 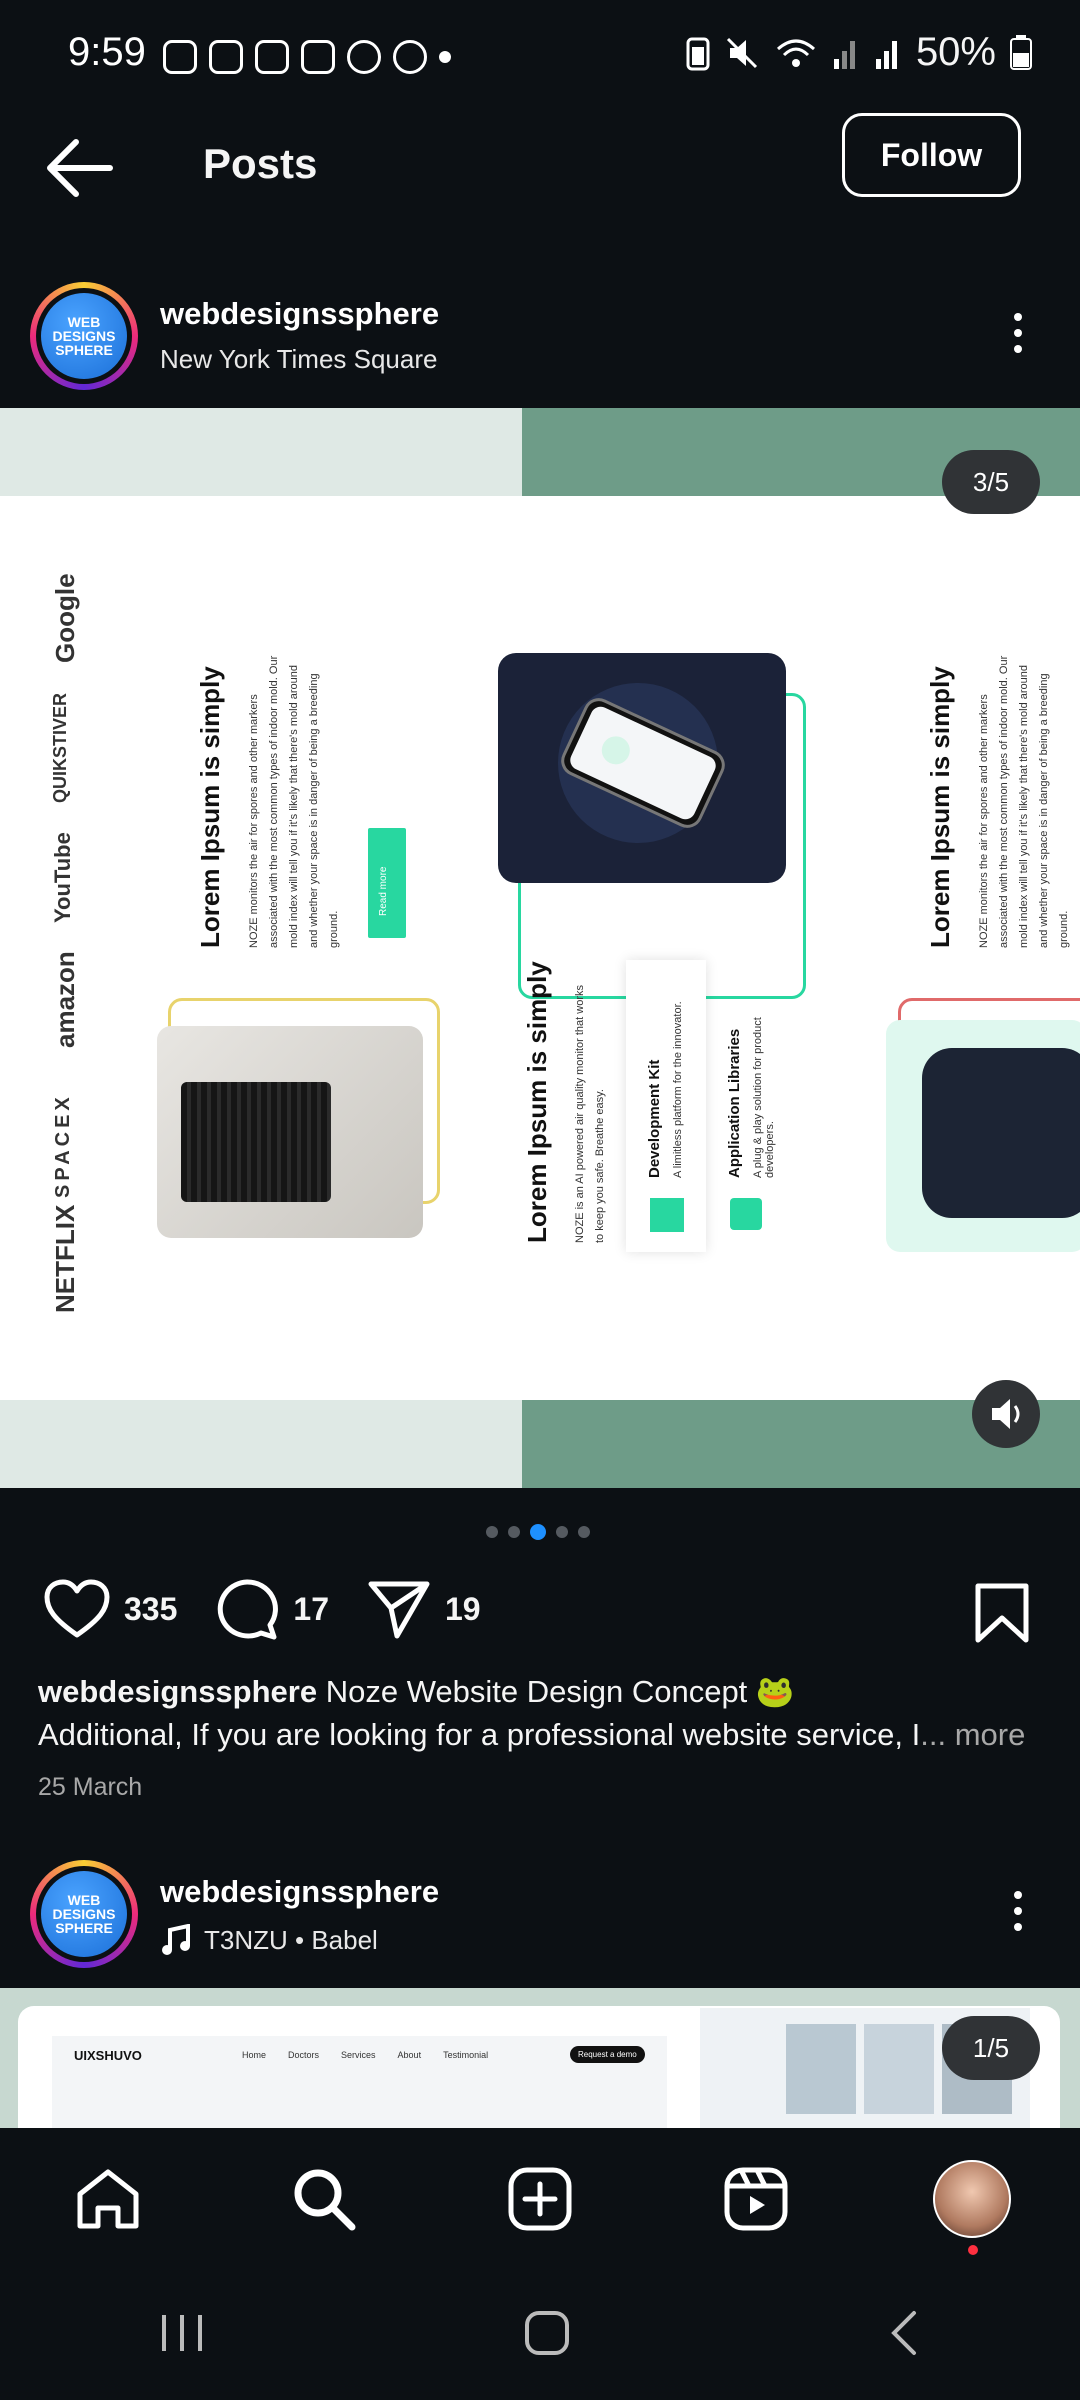 What do you see at coordinates (462, 1608) in the screenshot?
I see `share-count: 19` at bounding box center [462, 1608].